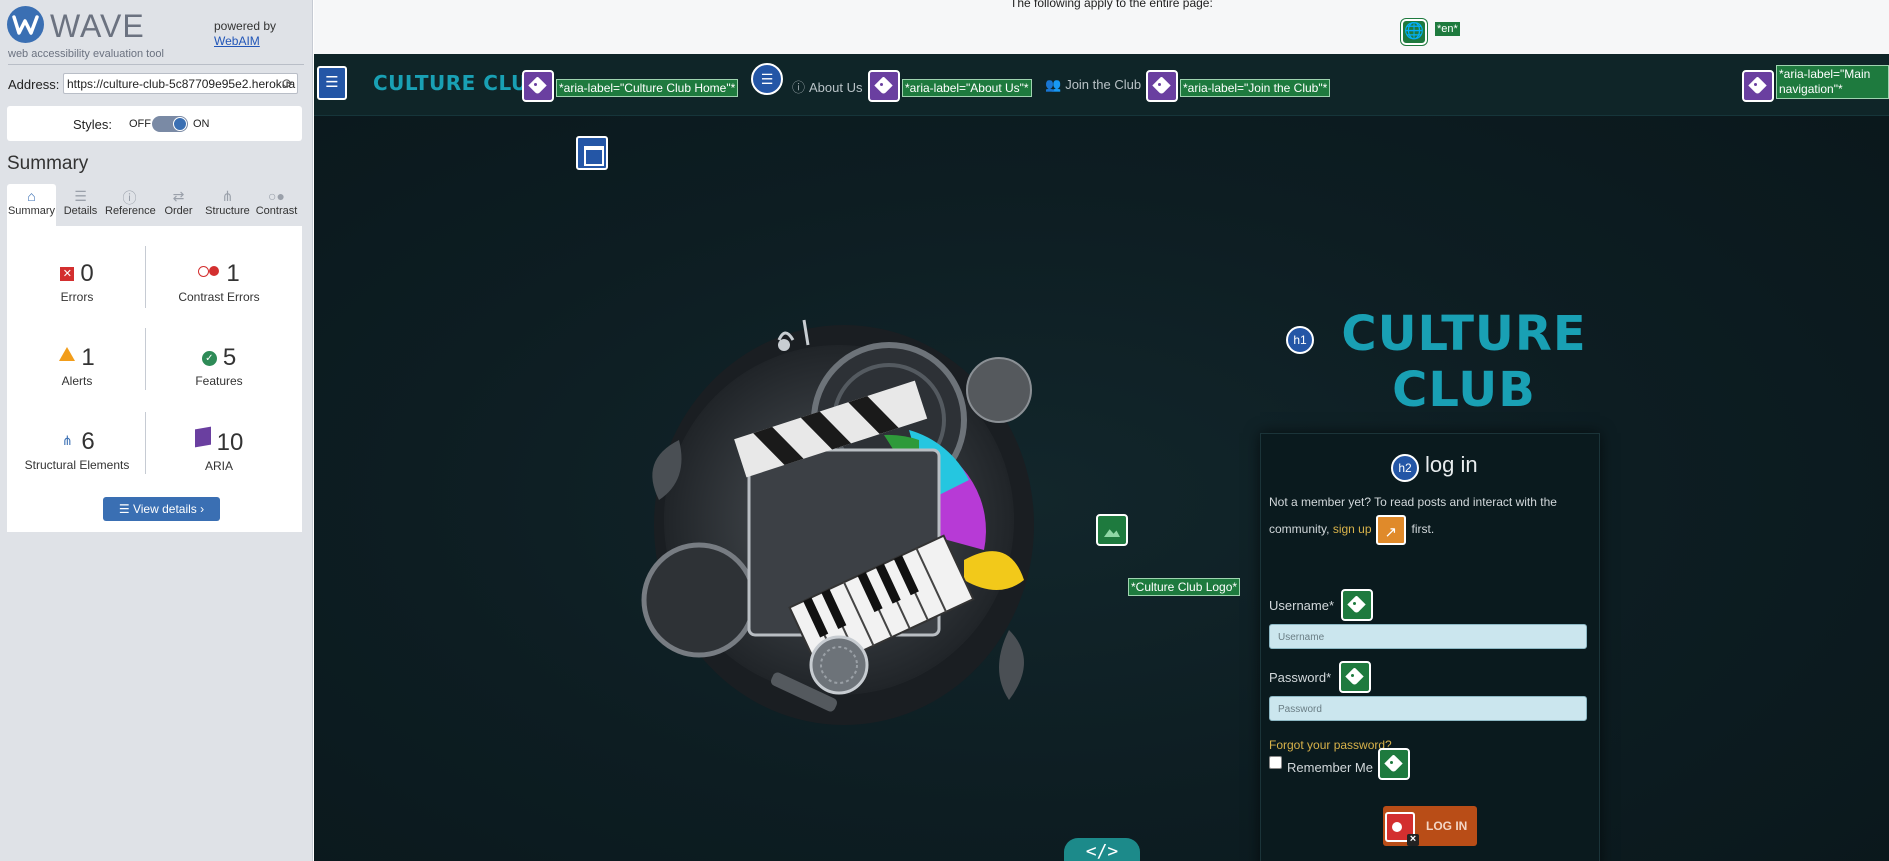  I want to click on alerts-count: 1, so click(88, 357).